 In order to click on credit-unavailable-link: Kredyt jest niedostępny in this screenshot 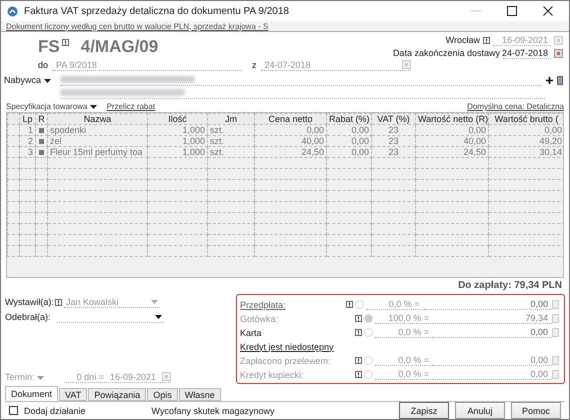, I will do `click(287, 347)`.